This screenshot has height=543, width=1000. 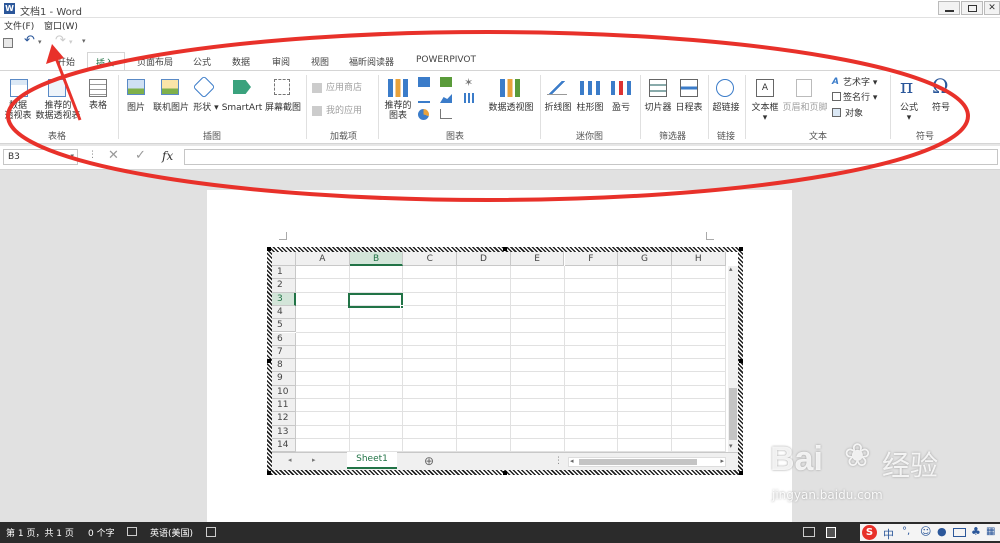 I want to click on enter-icon: ✓, so click(x=140, y=155).